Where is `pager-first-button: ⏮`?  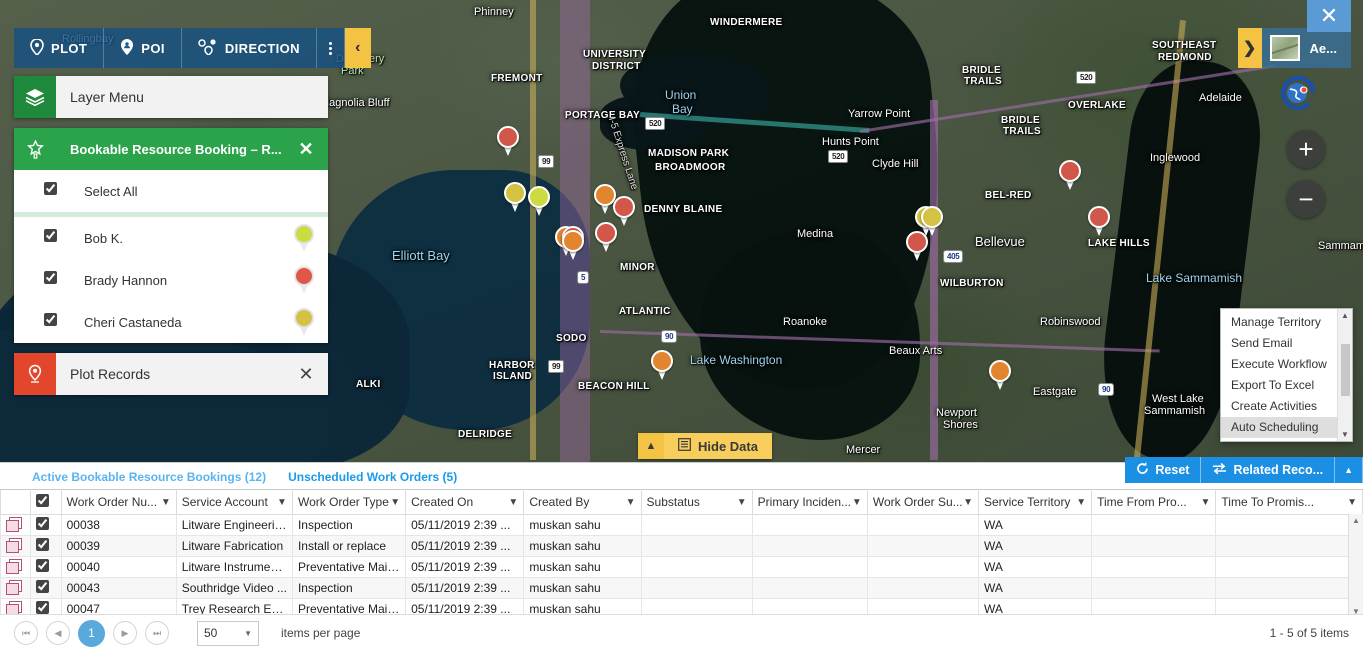 pager-first-button: ⏮ is located at coordinates (26, 633).